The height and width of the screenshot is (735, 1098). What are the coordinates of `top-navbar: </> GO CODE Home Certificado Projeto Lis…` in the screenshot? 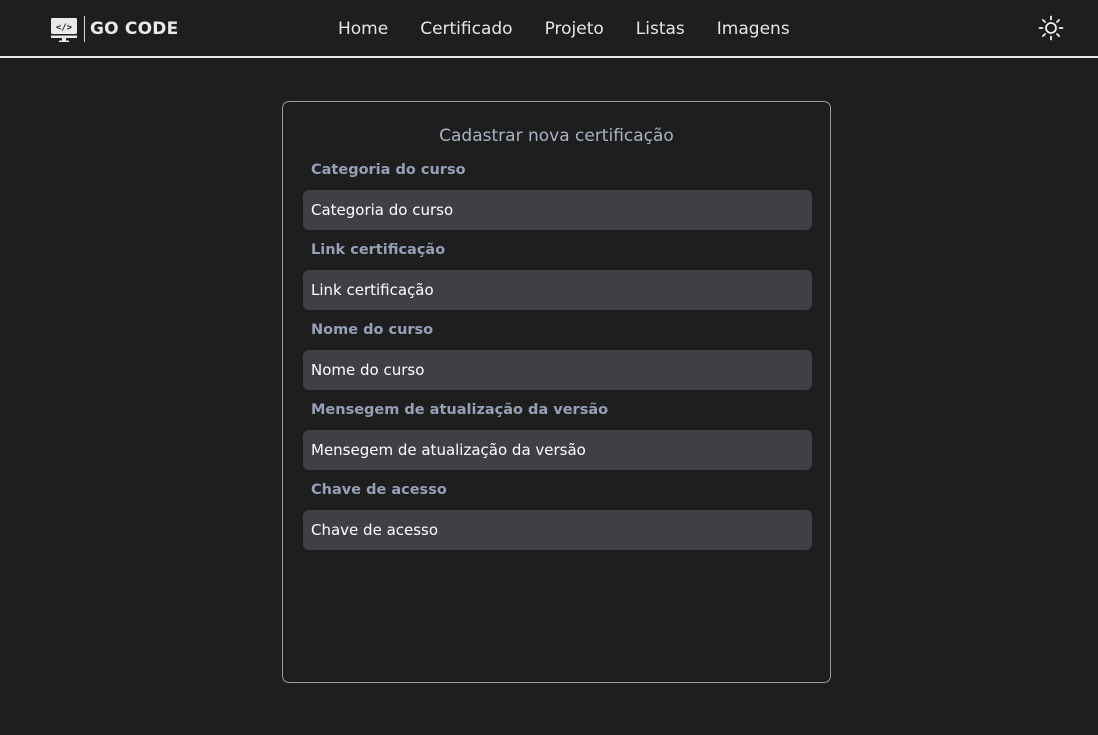 It's located at (549, 29).